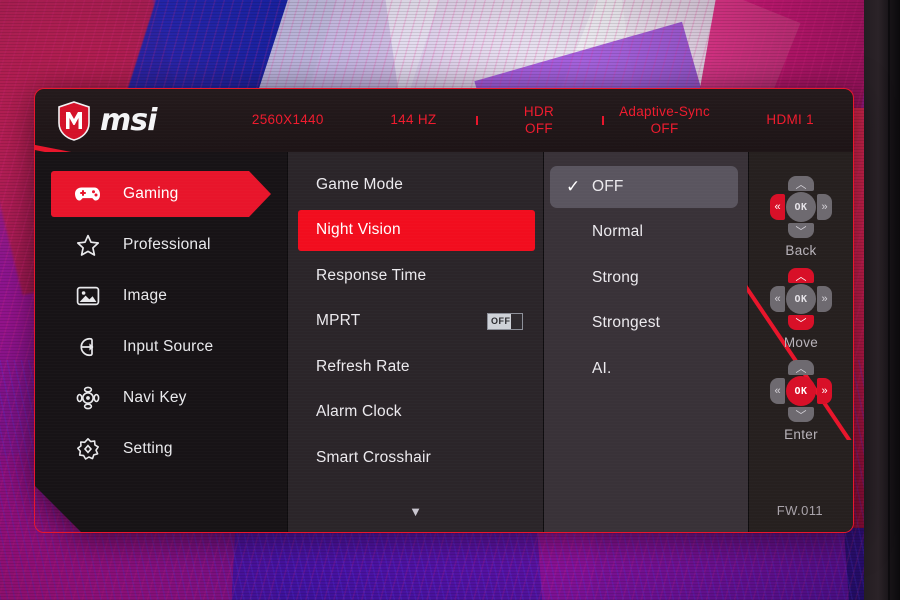  I want to click on status-resolution: 2560X1440, so click(288, 120).